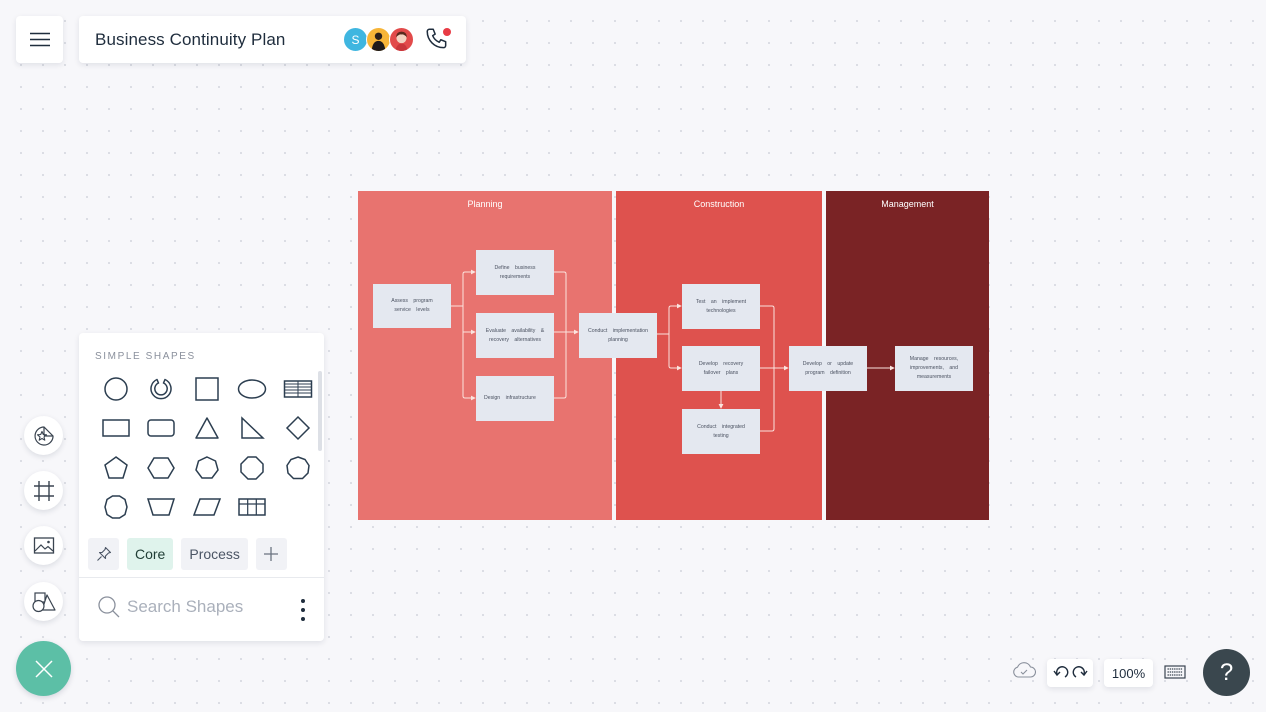 The image size is (1266, 712). I want to click on shape-table, so click(298, 389).